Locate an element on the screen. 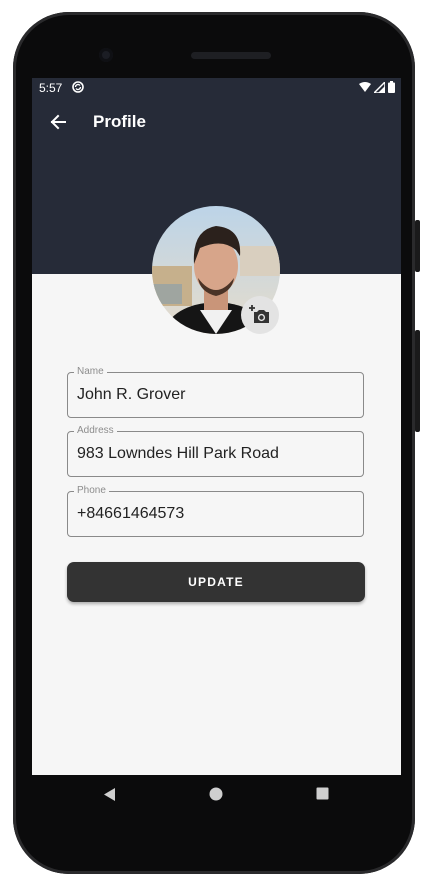 The height and width of the screenshot is (885, 427). status-bar: 5:57 is located at coordinates (216, 88).